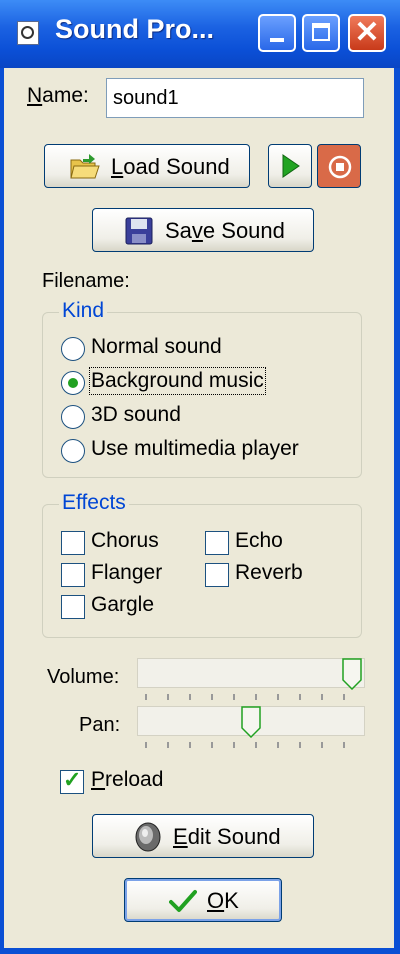 This screenshot has width=400, height=954. Describe the element at coordinates (254, 745) in the screenshot. I see `pan-ticks` at that location.